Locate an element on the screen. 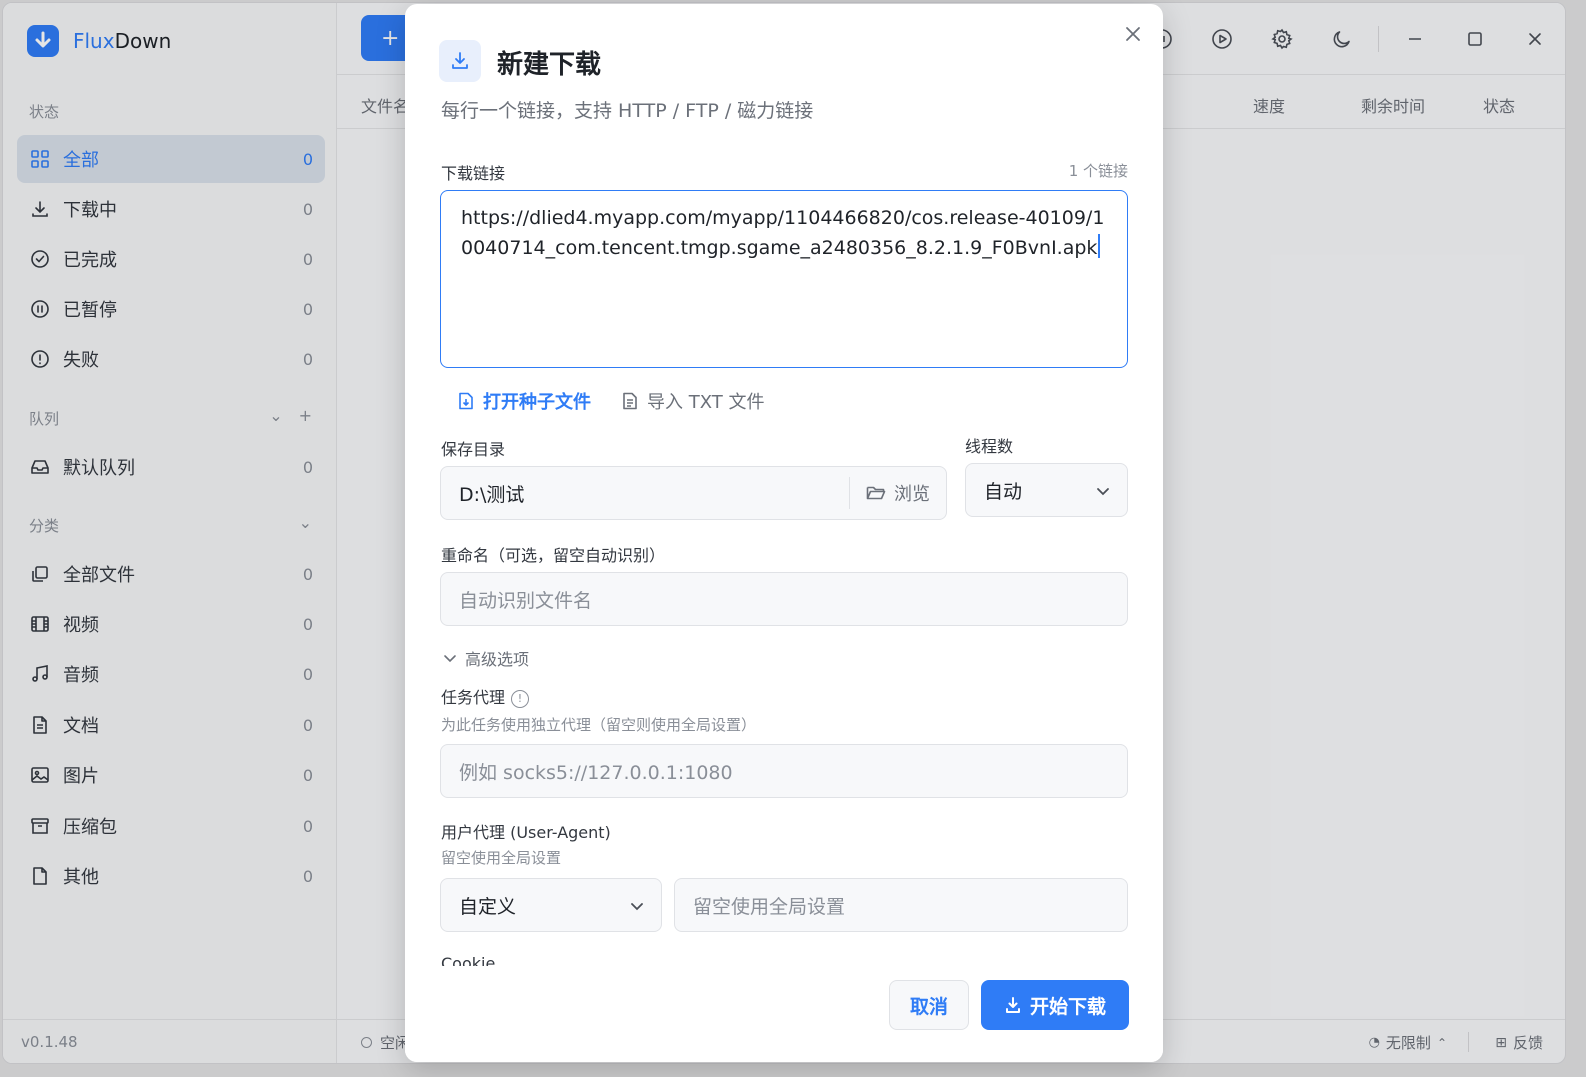 The image size is (1586, 1077). user-agent-hint: 留空使用全局设置 is located at coordinates (501, 858).